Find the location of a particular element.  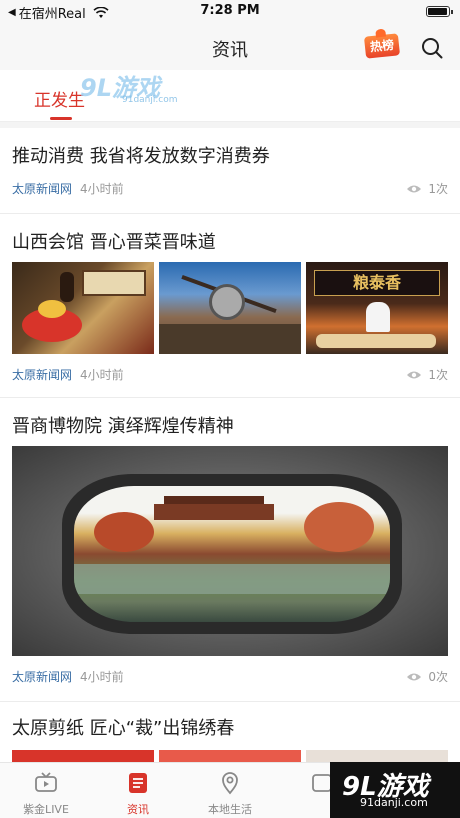

article-item: 太原剪纸 匠心“裁”出锦绣春 is located at coordinates (230, 734).